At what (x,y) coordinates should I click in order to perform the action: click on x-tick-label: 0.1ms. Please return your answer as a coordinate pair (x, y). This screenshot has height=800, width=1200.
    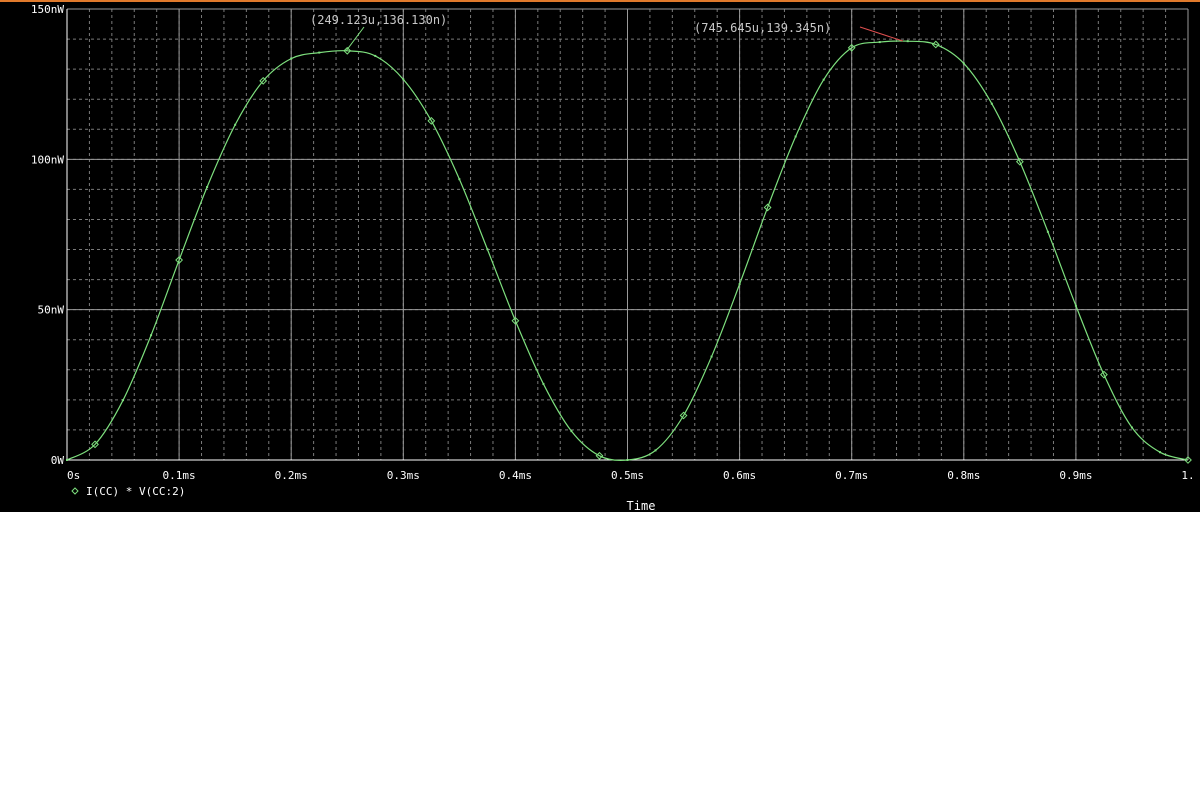
    Looking at the image, I should click on (179, 475).